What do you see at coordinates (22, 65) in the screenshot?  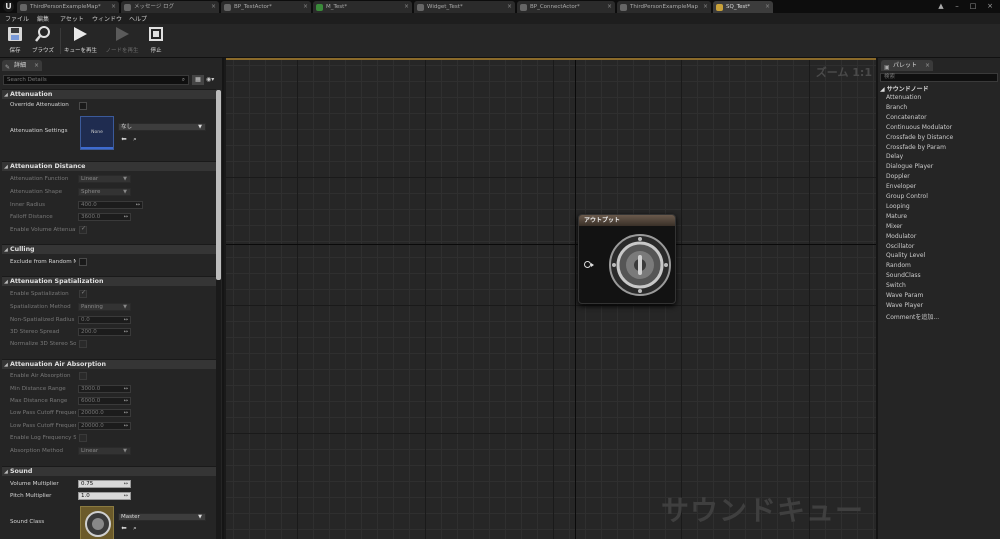 I see `tab-details: ✎ 詳細 ×` at bounding box center [22, 65].